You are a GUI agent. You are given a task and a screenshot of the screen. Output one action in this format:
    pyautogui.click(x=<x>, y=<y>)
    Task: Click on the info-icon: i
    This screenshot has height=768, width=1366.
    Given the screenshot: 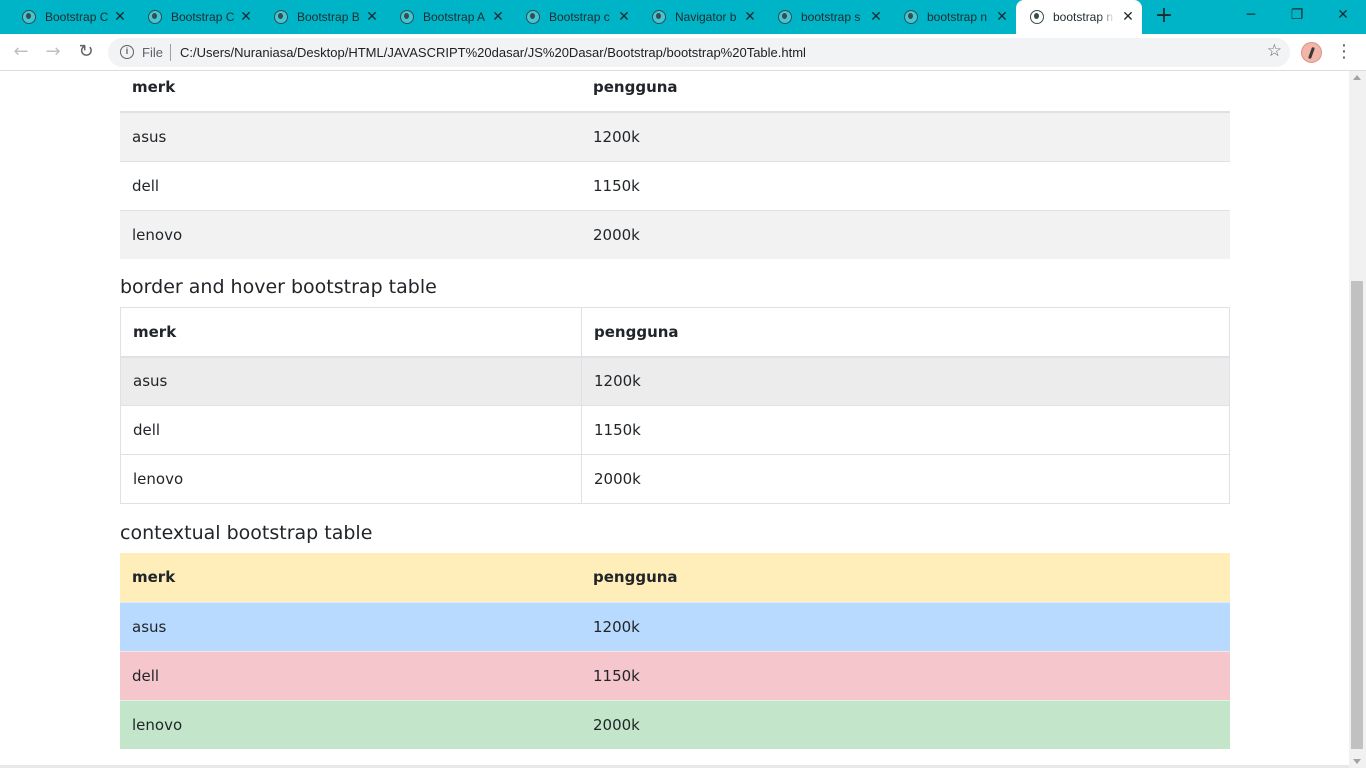 What is the action you would take?
    pyautogui.click(x=127, y=52)
    